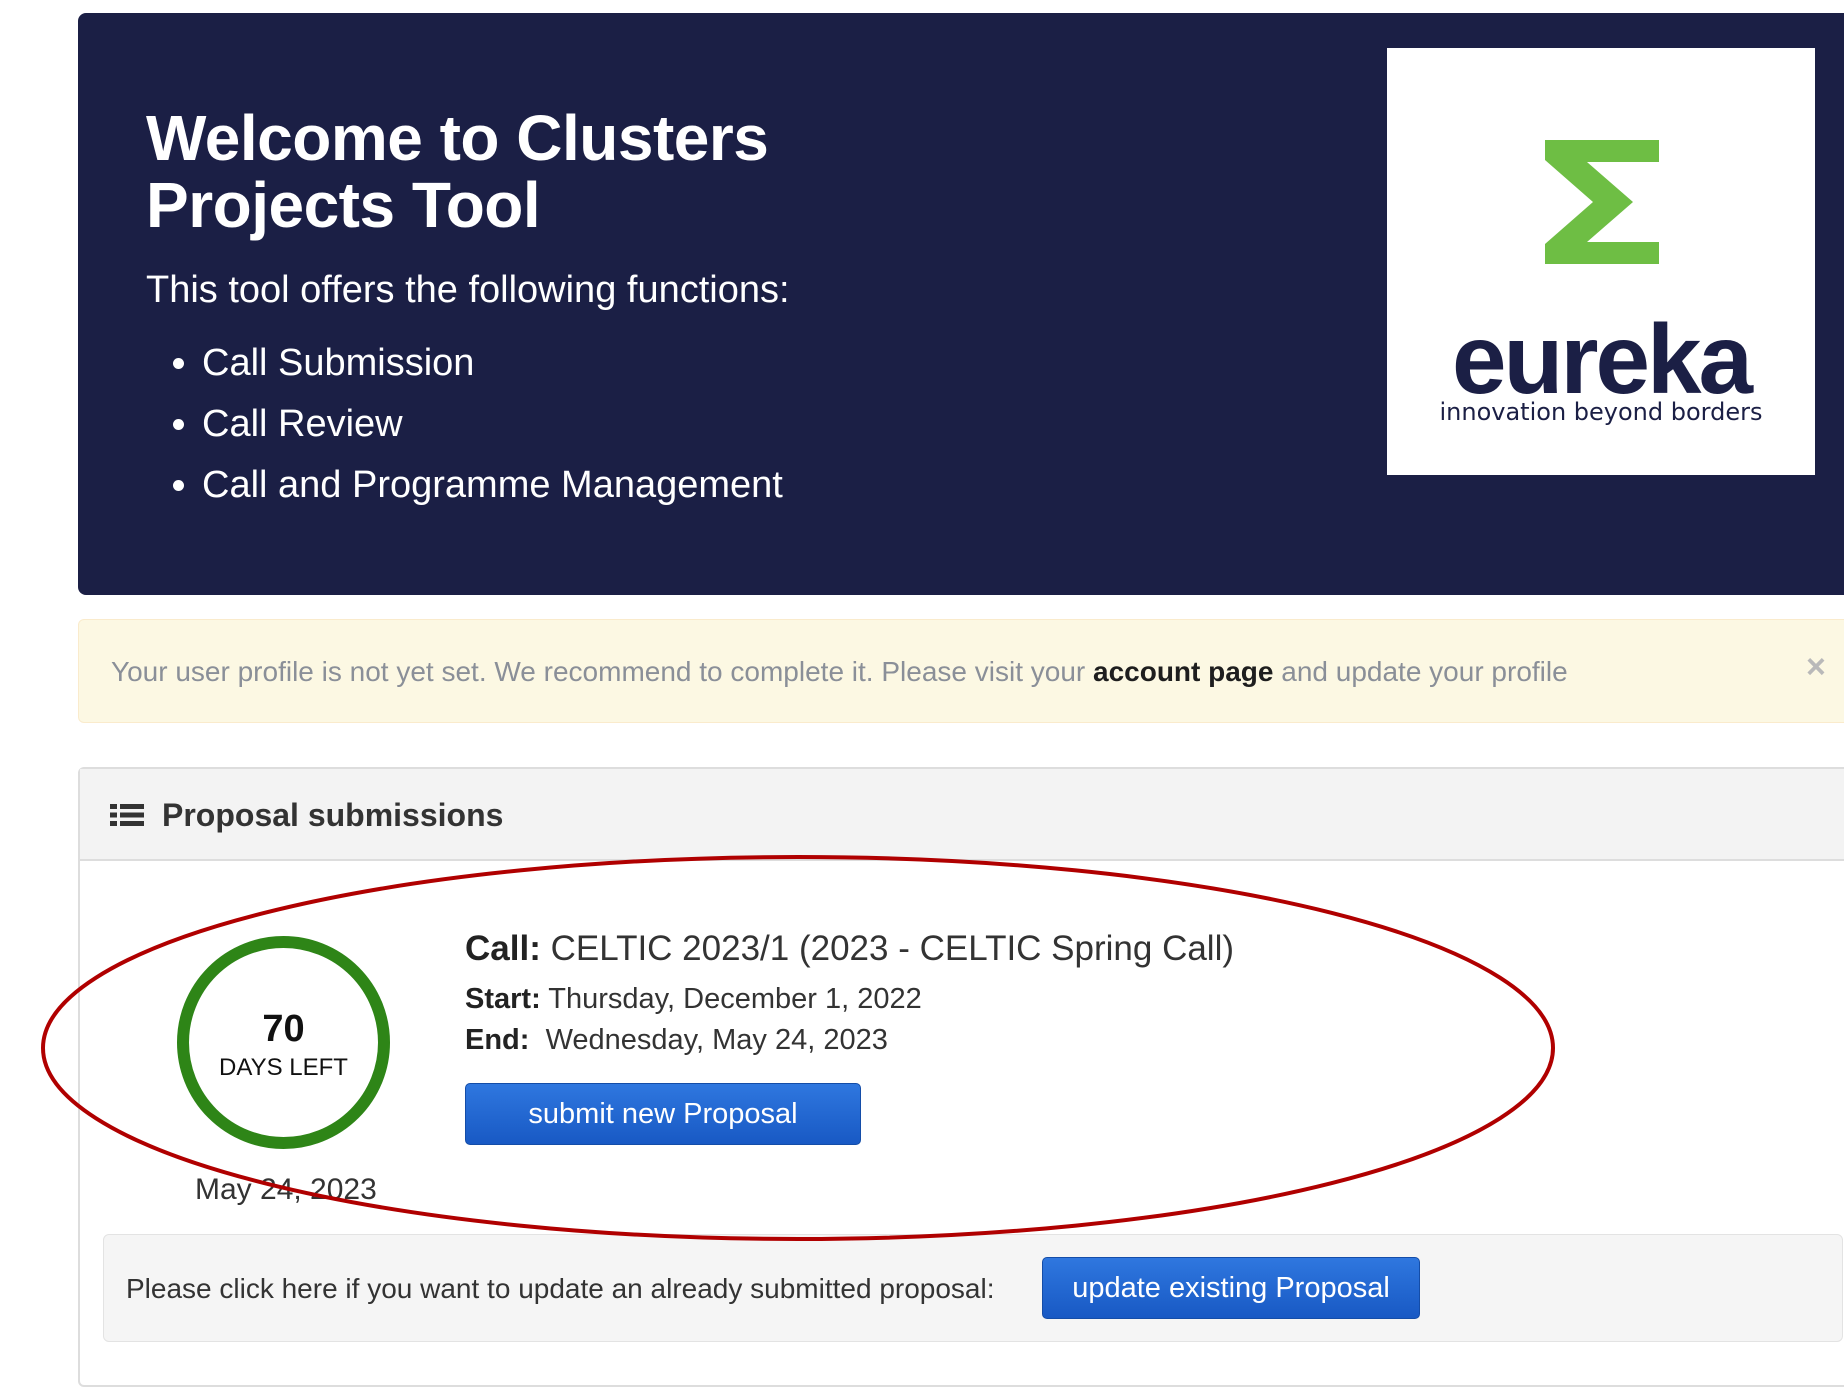  I want to click on close-icon: ×, so click(1816, 667).